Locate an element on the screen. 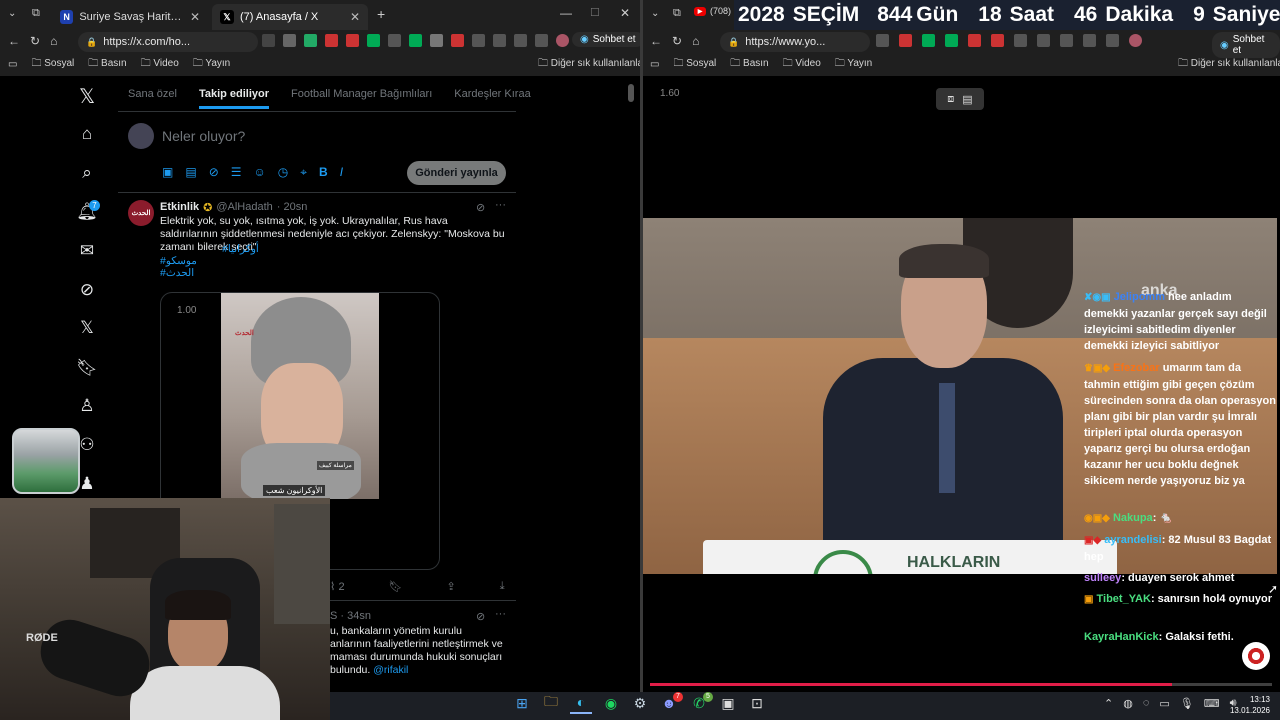  tweet-time: · 20sn is located at coordinates (292, 207).